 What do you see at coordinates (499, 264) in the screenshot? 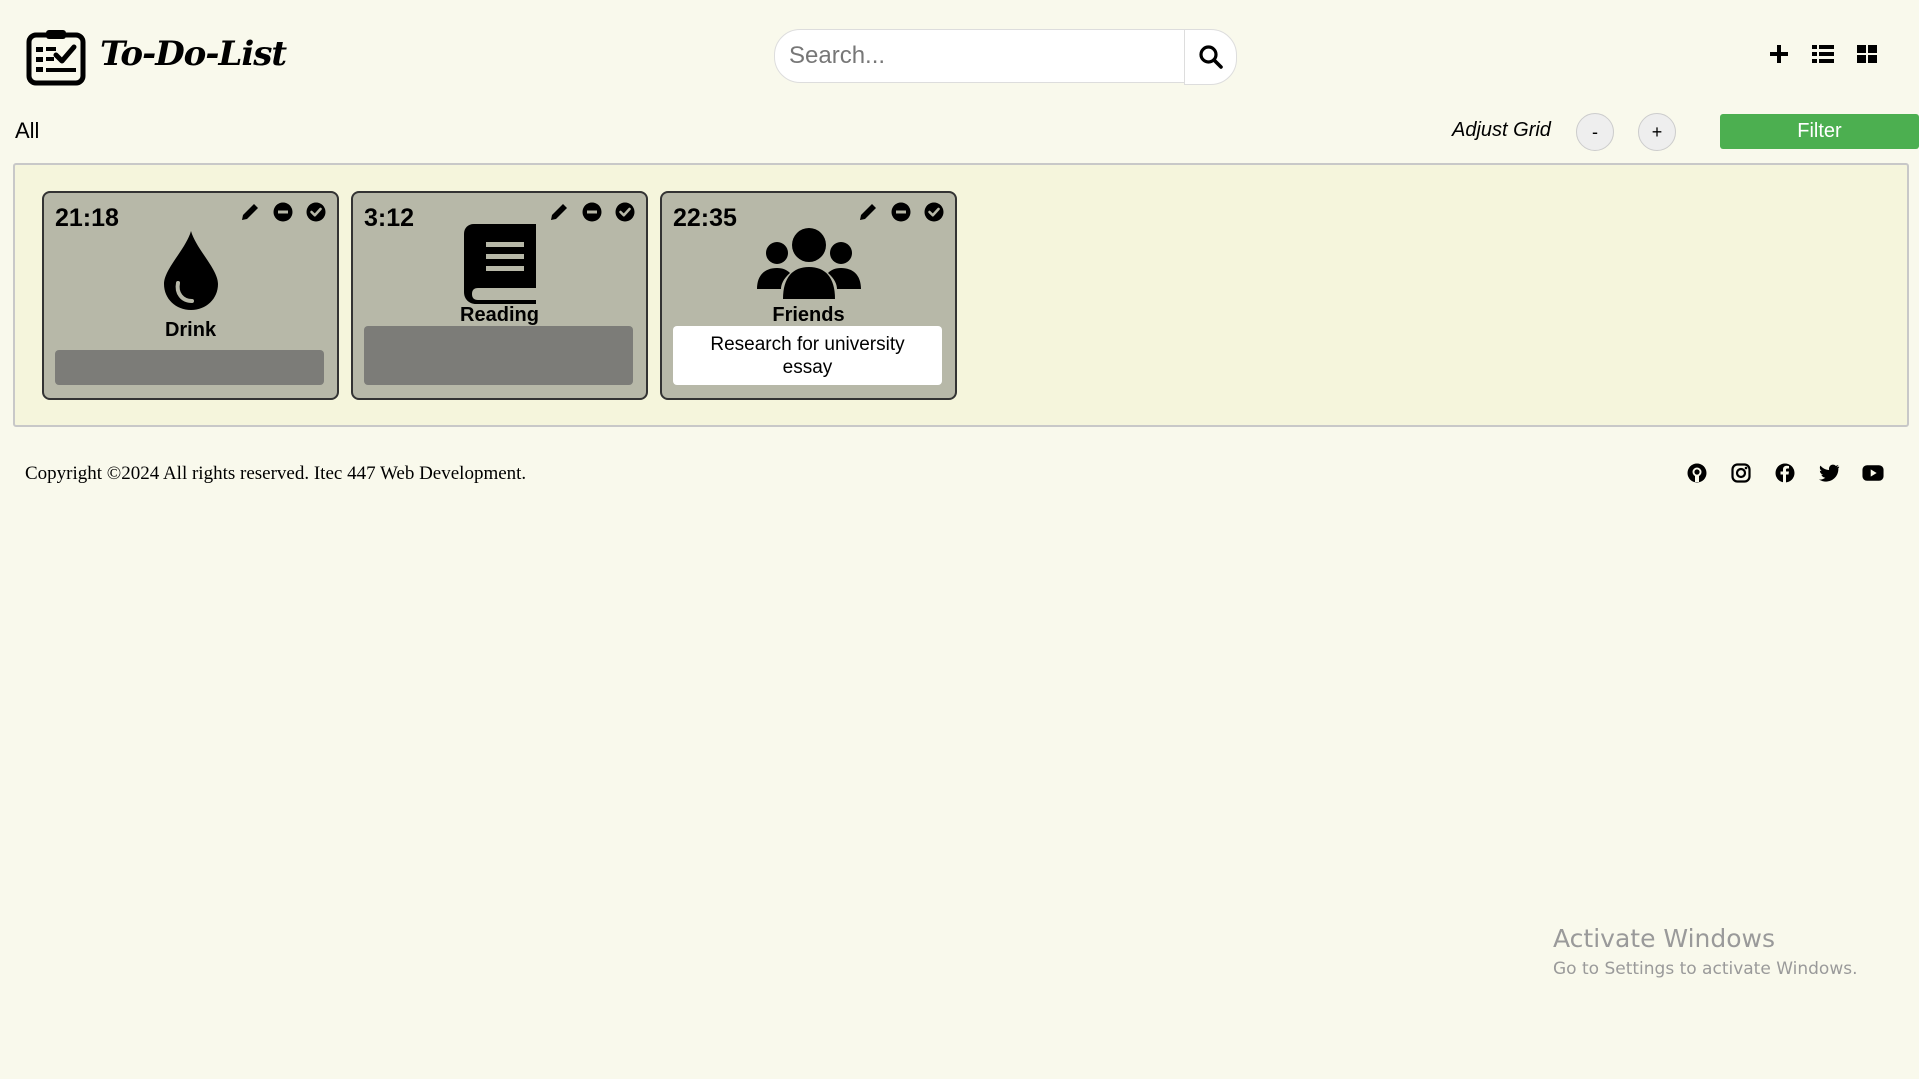
I see `book-icon` at bounding box center [499, 264].